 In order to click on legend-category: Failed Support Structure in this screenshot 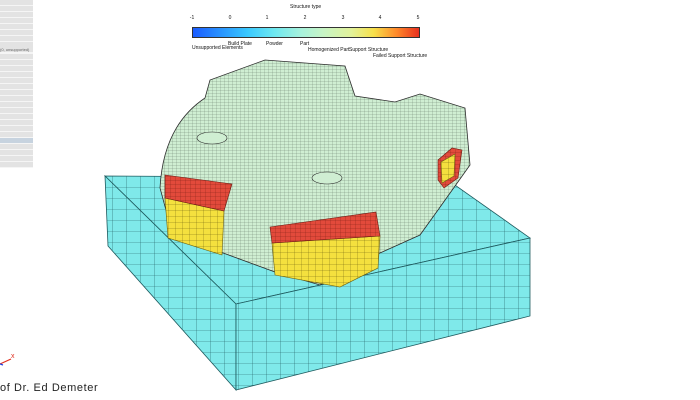, I will do `click(400, 56)`.